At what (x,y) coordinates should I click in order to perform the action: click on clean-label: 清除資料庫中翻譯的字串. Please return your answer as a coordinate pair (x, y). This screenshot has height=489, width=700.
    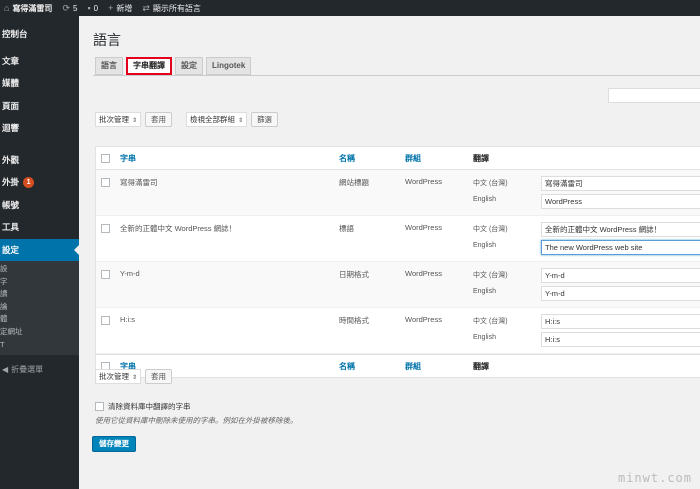
    Looking at the image, I should click on (149, 406).